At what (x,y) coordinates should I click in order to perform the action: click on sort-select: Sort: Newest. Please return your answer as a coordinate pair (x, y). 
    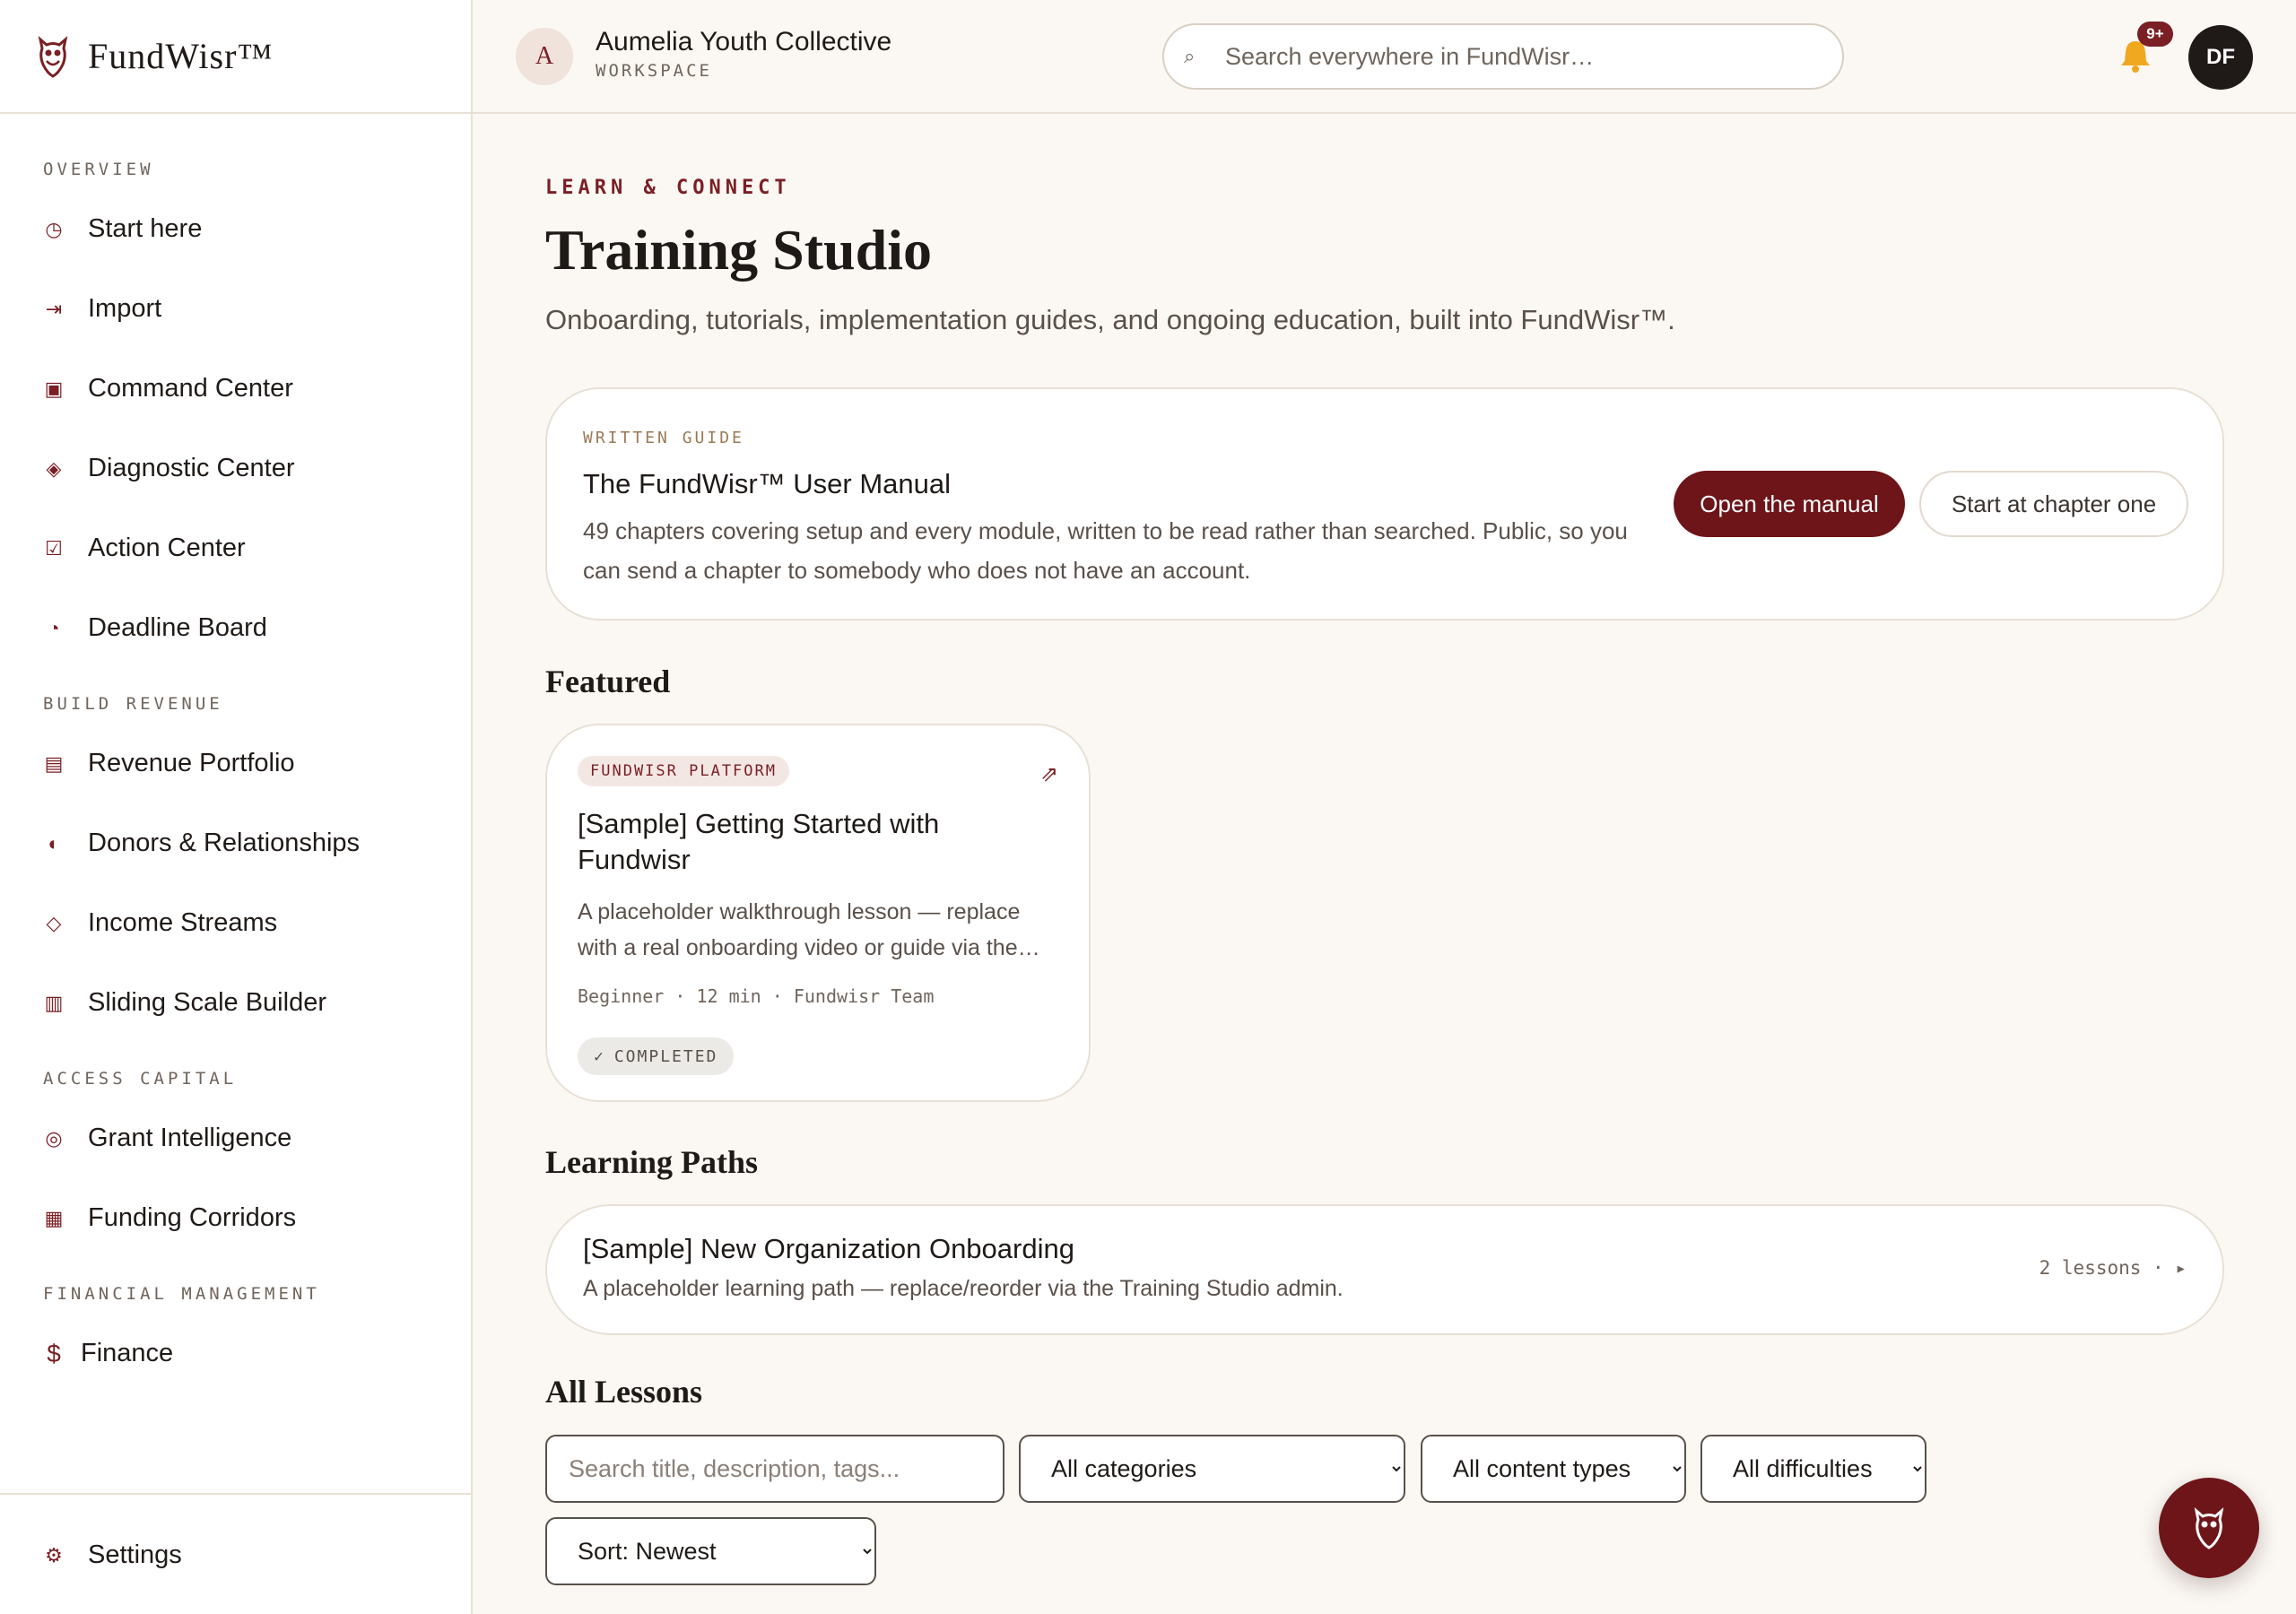
    Looking at the image, I should click on (710, 1551).